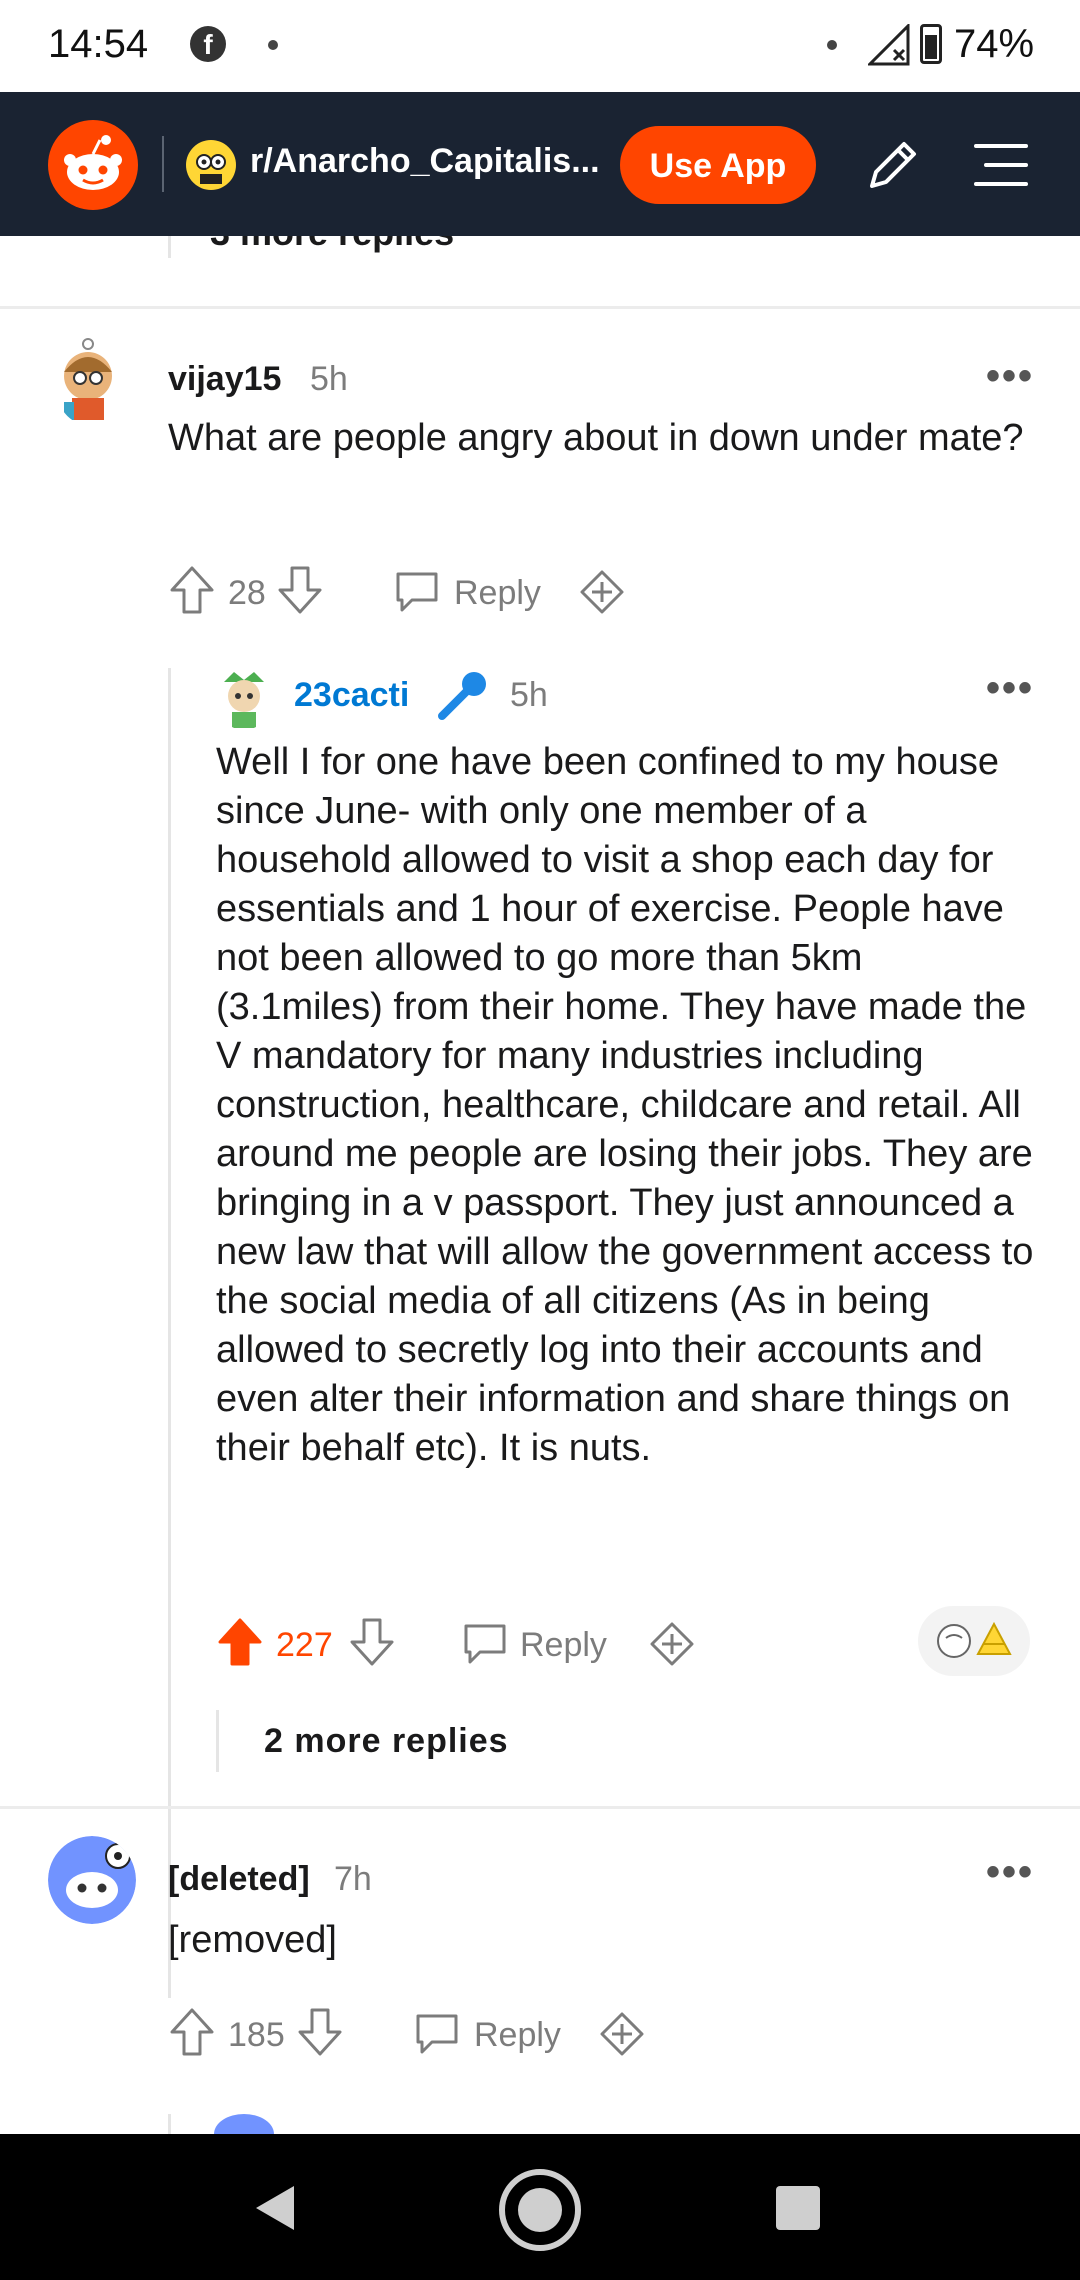 The height and width of the screenshot is (2280, 1080). I want to click on notification-dot-icon, so click(273, 45).